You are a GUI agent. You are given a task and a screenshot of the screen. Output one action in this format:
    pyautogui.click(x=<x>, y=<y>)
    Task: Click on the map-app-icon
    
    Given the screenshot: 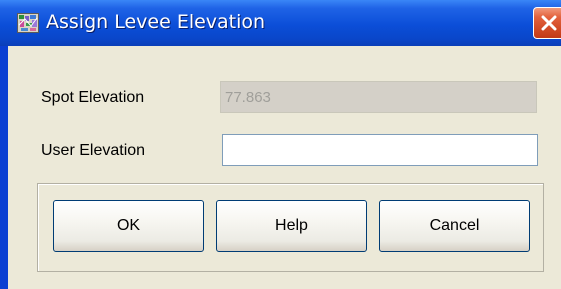 What is the action you would take?
    pyautogui.click(x=28, y=23)
    